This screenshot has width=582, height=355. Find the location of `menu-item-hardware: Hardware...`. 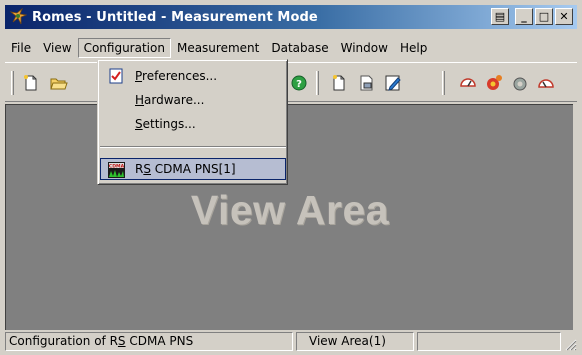

menu-item-hardware: Hardware... is located at coordinates (193, 100).